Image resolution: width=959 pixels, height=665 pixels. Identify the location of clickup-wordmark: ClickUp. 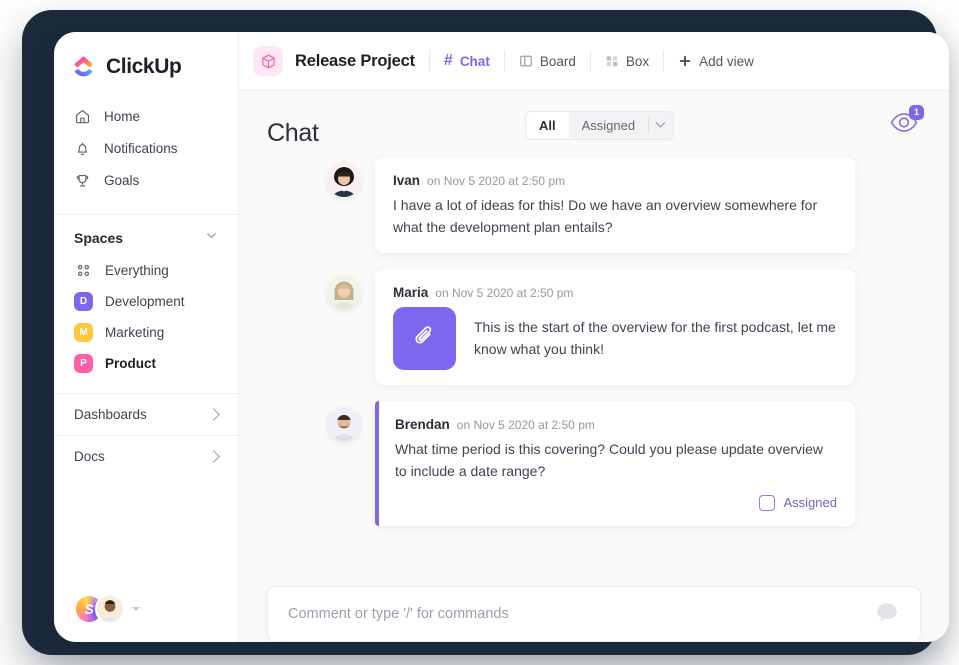
(144, 66).